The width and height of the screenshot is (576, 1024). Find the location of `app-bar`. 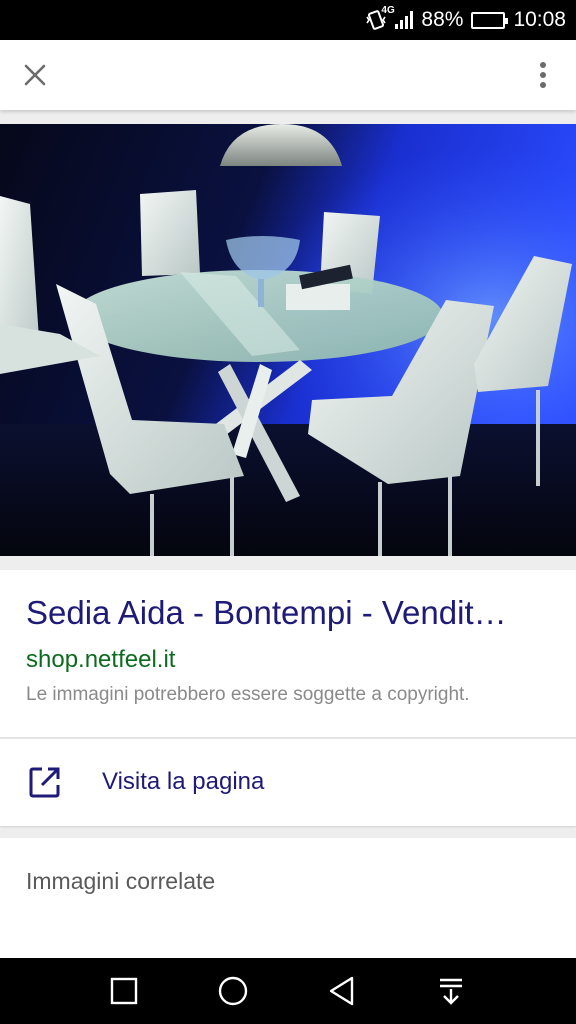

app-bar is located at coordinates (288, 75).